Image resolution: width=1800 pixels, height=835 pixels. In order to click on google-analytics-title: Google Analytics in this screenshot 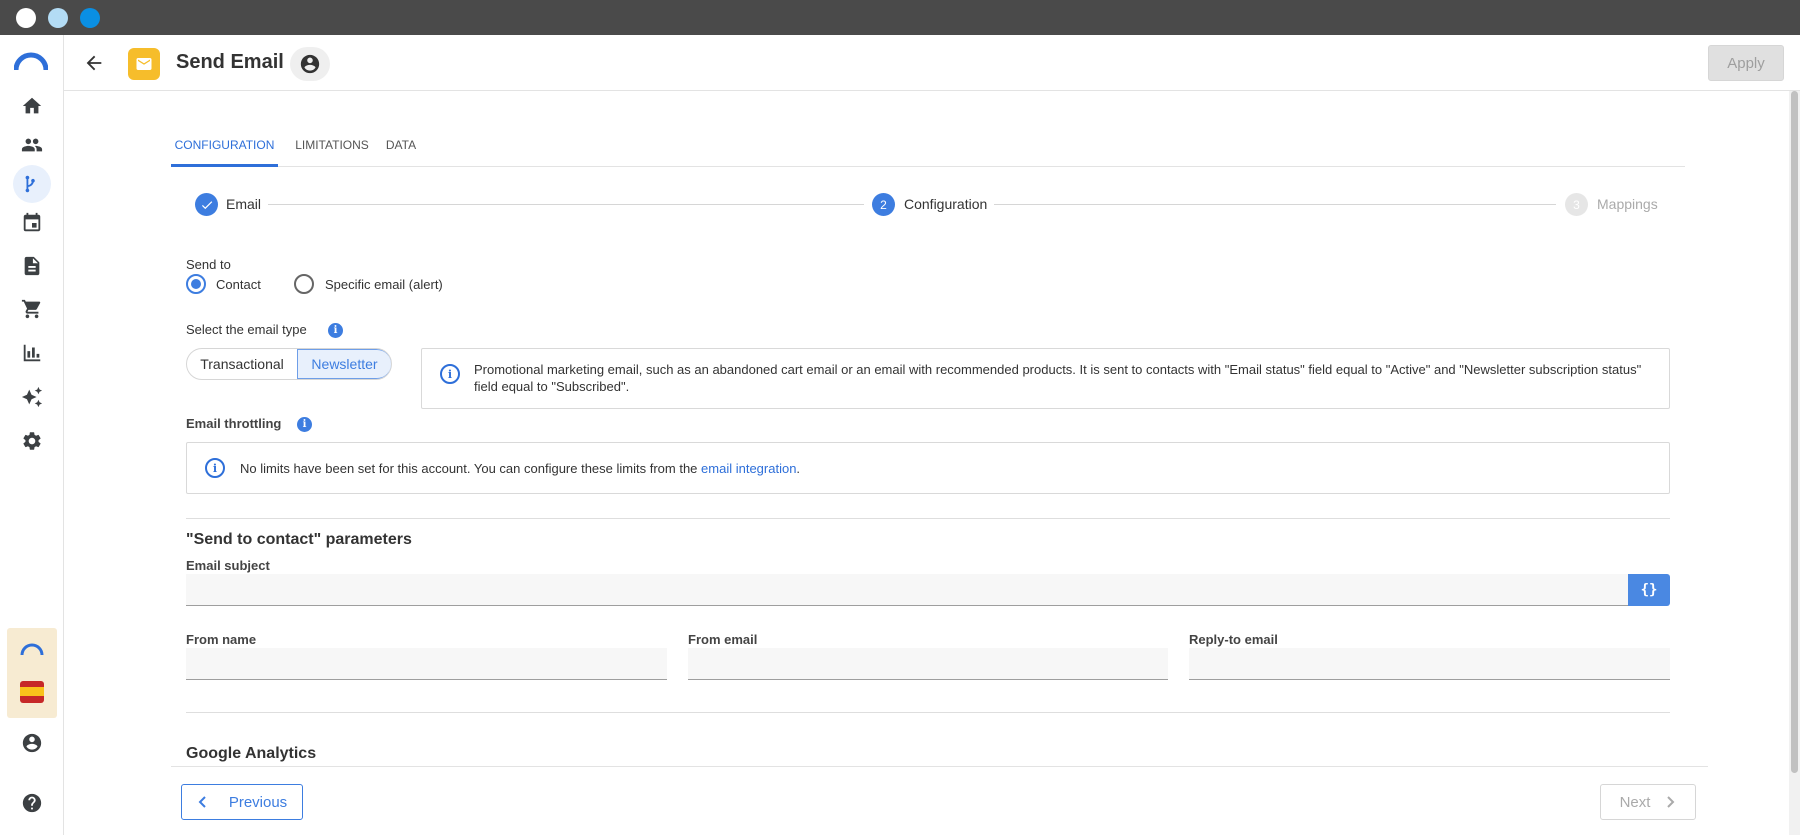, I will do `click(251, 753)`.